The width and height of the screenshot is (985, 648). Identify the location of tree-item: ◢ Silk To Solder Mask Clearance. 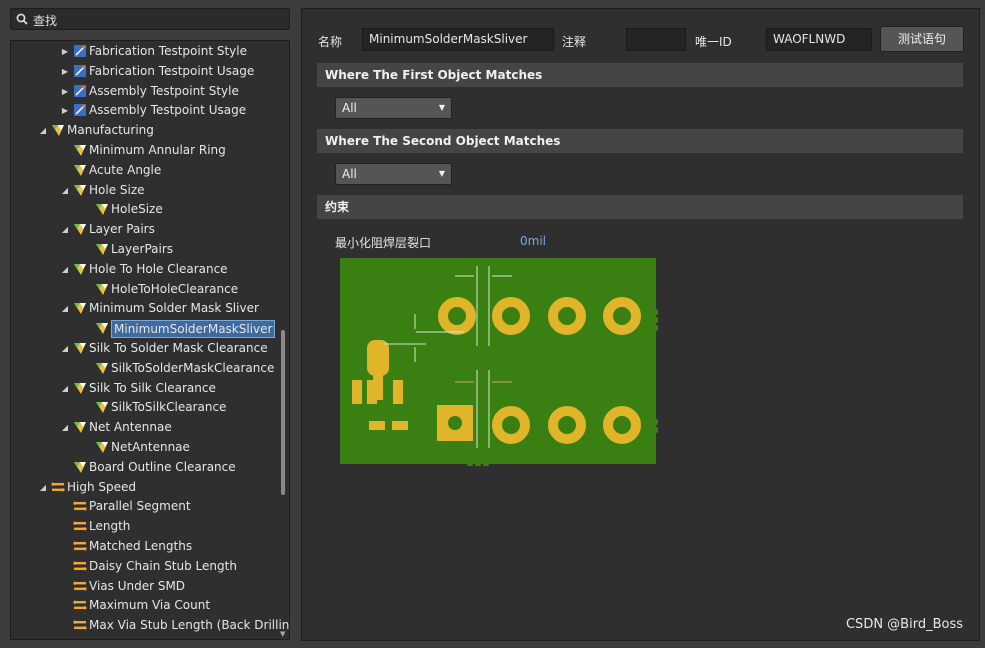
(150, 349).